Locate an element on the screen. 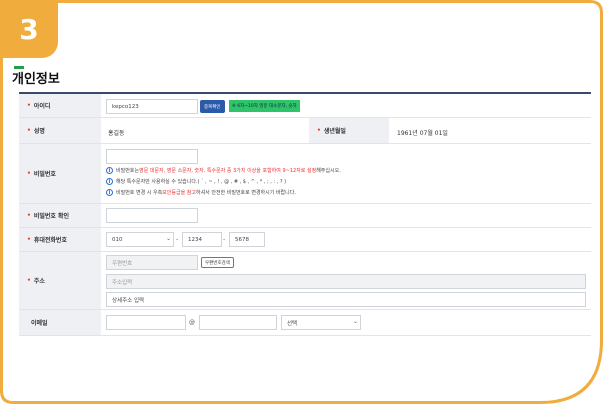  row-mobile: • 휴대전화번호 010 ⌄ - 1234 - 5678 is located at coordinates (305, 240).